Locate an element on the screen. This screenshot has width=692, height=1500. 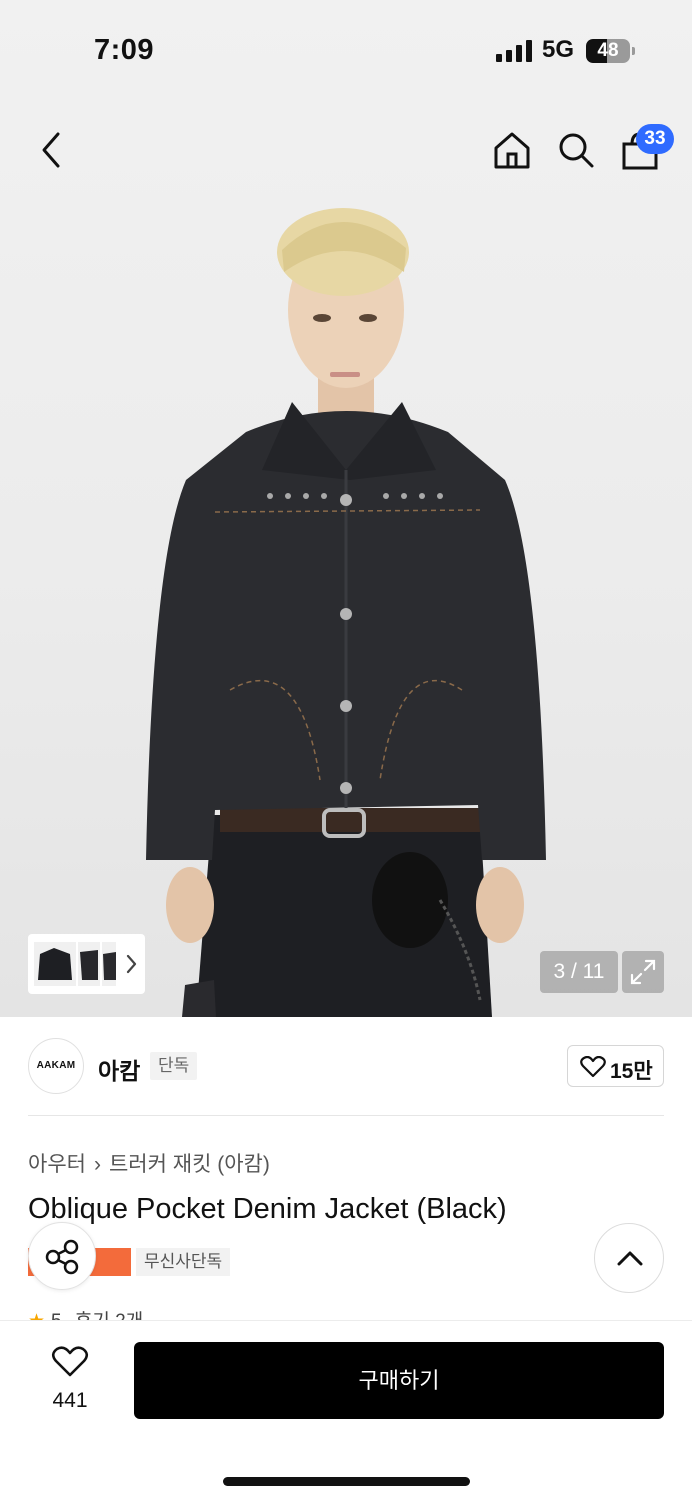
divider is located at coordinates (346, 1115).